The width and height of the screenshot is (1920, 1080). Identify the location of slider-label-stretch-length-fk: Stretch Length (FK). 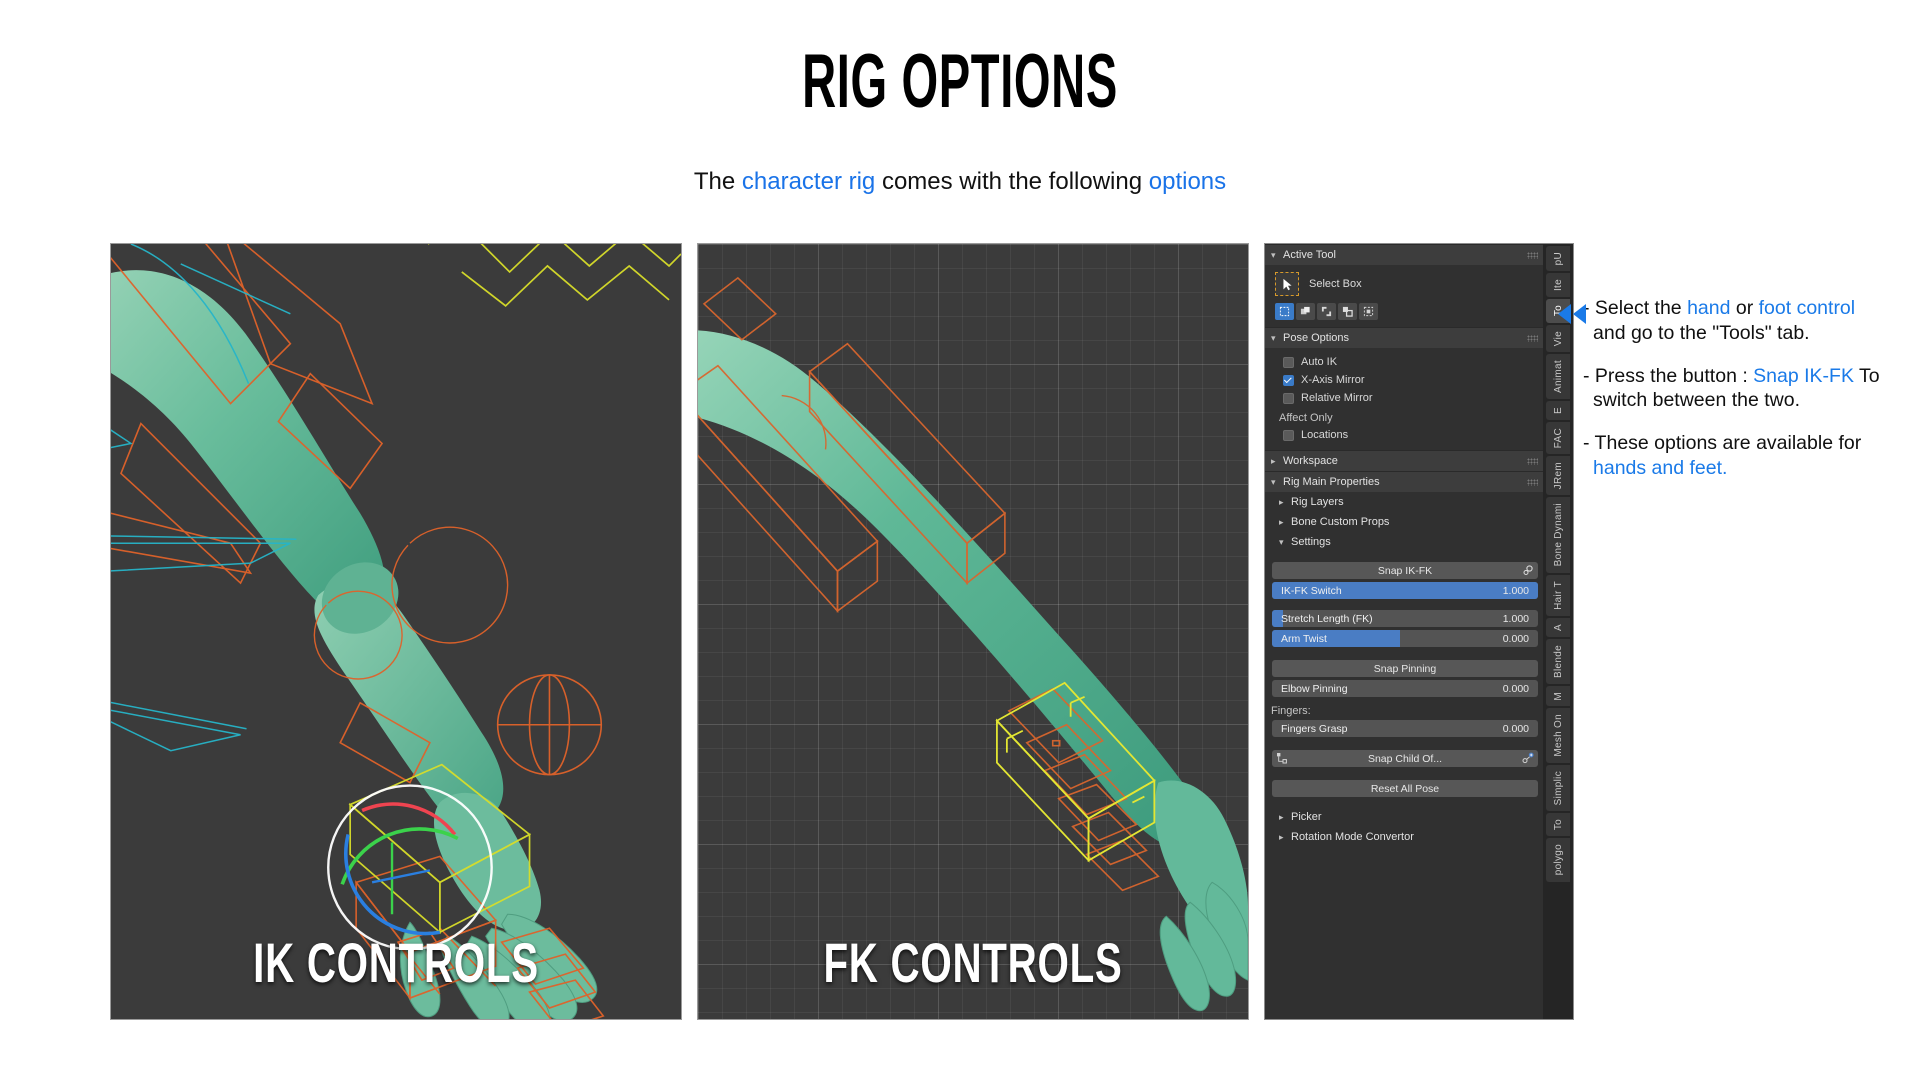
(1327, 618).